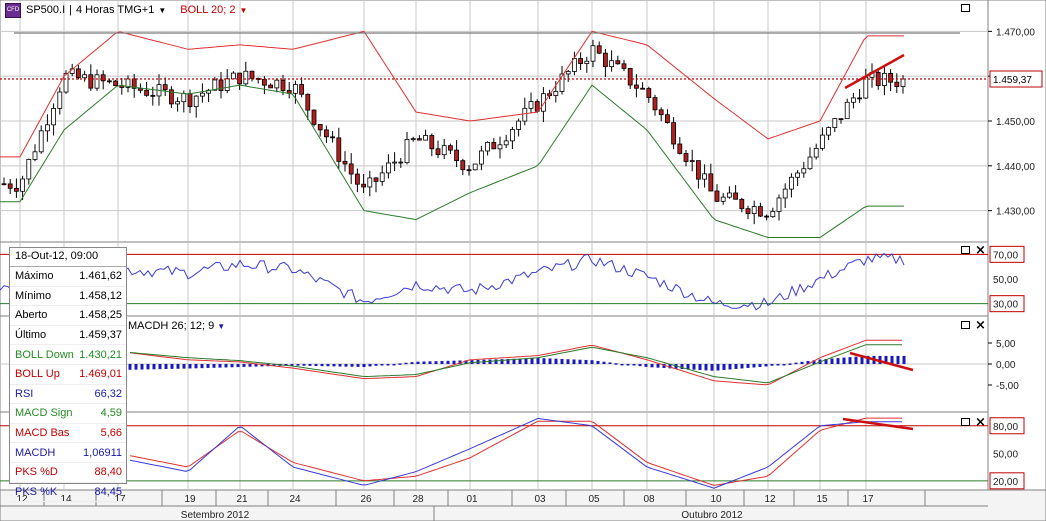 The image size is (1046, 521). What do you see at coordinates (45, 10) in the screenshot?
I see `symbol-label: SP500.I` at bounding box center [45, 10].